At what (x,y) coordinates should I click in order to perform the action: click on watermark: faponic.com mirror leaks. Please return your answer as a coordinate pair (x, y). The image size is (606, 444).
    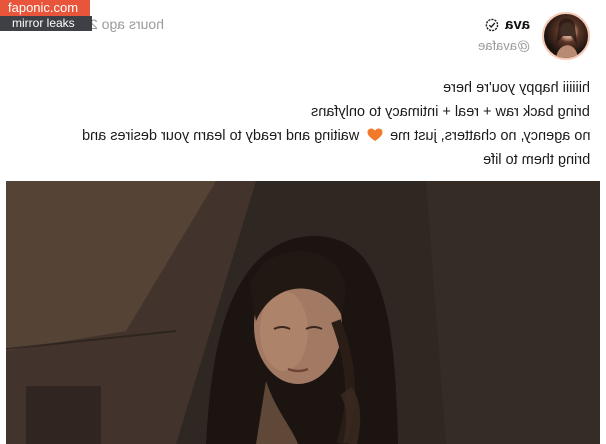
    Looking at the image, I should click on (46, 15).